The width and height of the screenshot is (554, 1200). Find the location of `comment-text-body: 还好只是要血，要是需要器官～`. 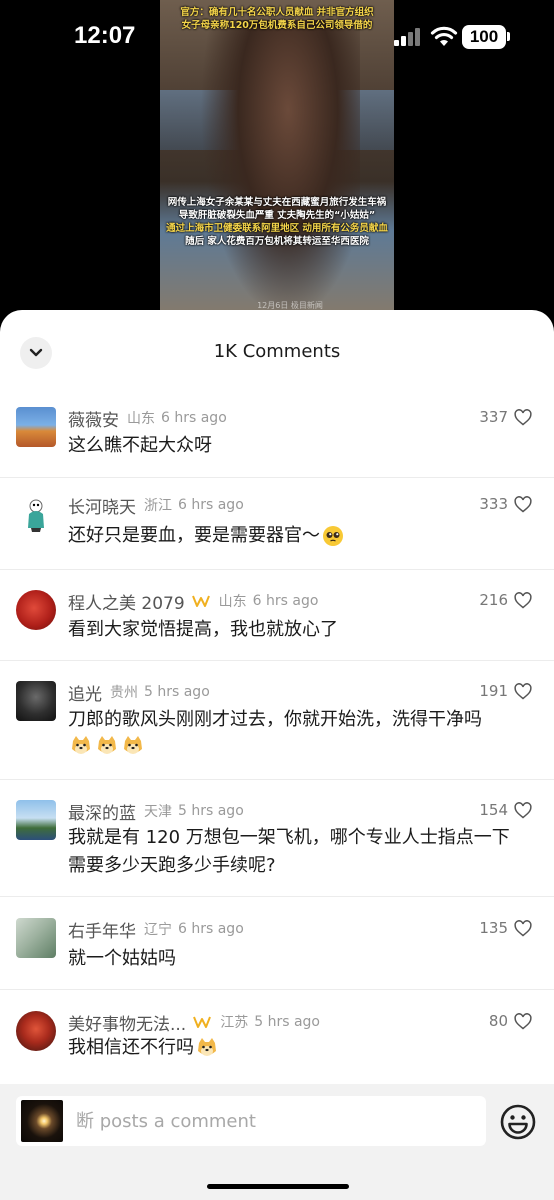

comment-text-body: 还好只是要血，要是需要器官～ is located at coordinates (194, 535).